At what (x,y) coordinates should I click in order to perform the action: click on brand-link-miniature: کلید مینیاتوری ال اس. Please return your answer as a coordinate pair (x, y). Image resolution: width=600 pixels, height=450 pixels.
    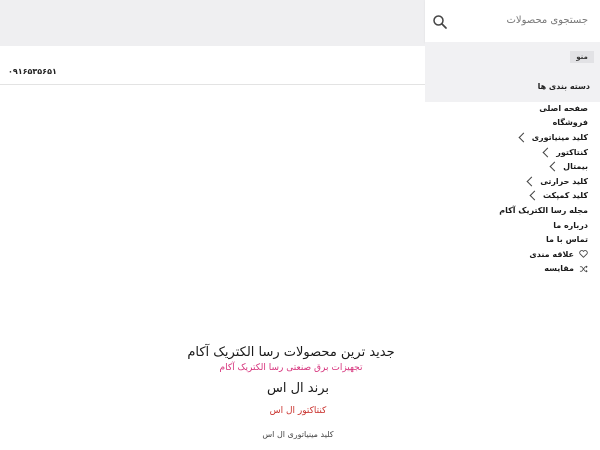
    Looking at the image, I should click on (298, 434).